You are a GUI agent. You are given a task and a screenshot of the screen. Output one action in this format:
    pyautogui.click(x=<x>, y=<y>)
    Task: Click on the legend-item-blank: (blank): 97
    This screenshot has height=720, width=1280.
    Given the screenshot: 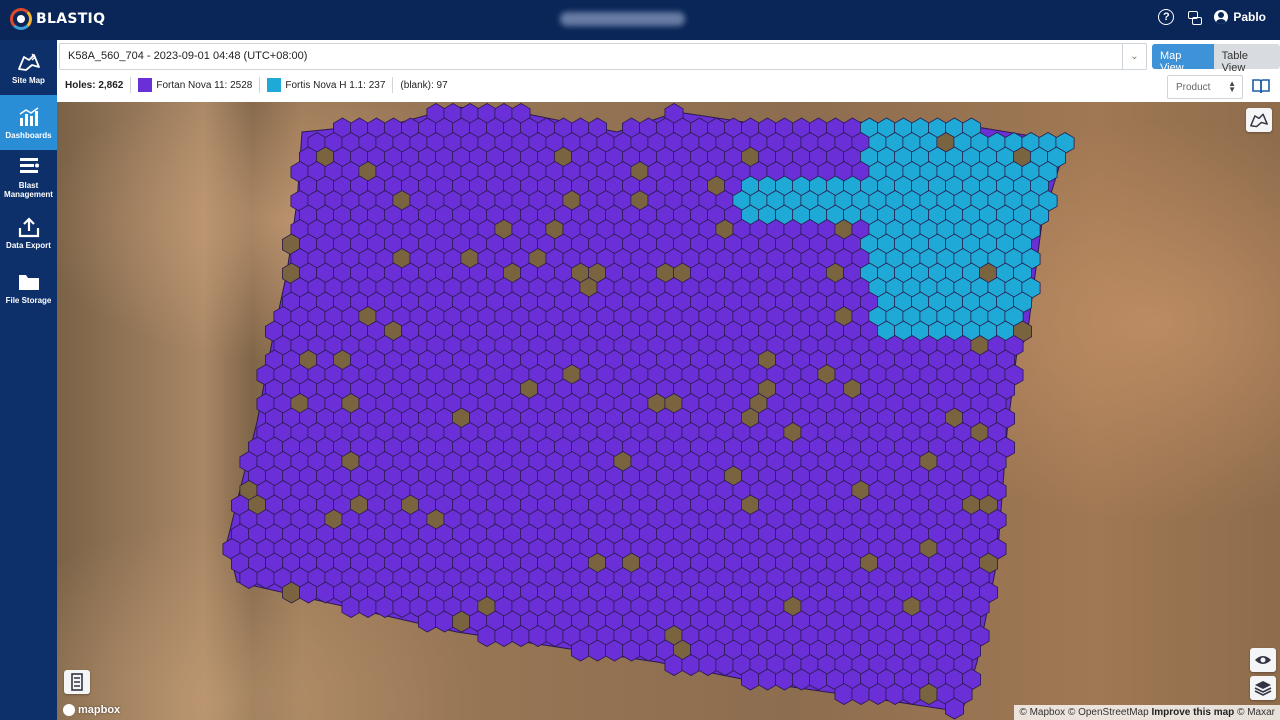 What is the action you would take?
    pyautogui.click(x=423, y=85)
    